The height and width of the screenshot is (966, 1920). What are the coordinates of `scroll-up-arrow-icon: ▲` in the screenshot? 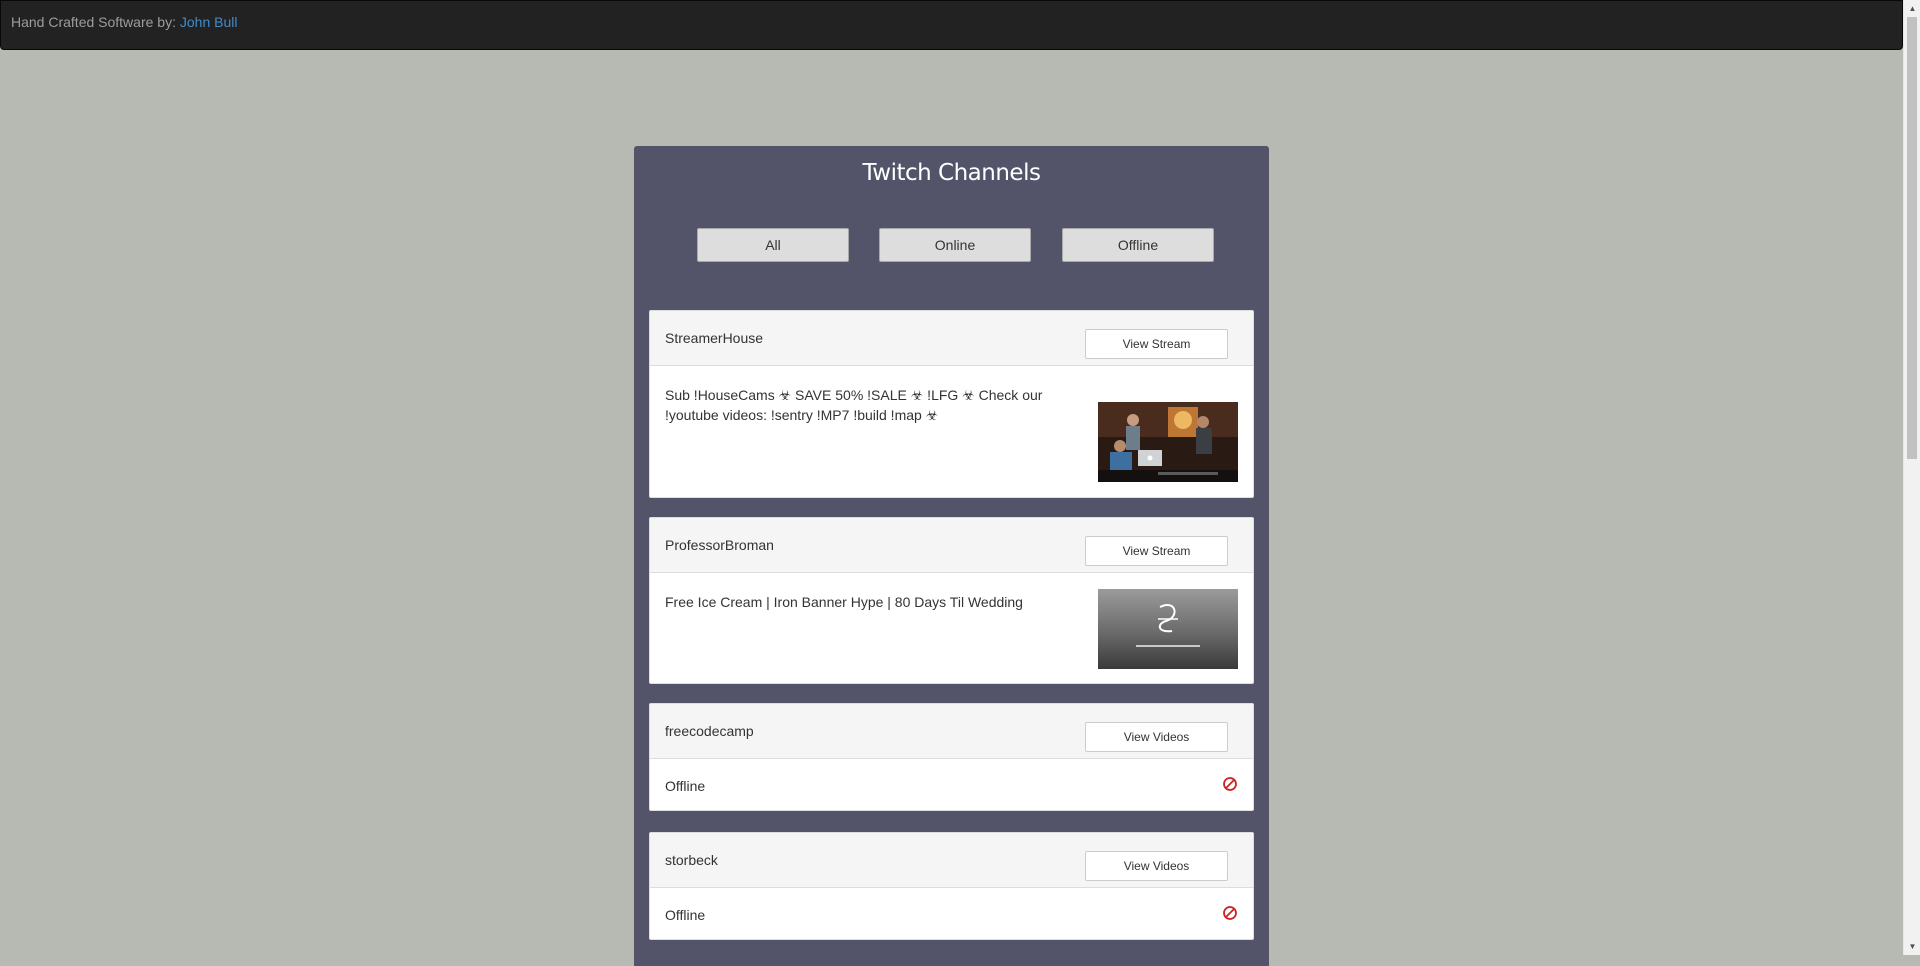 It's located at (1912, 8).